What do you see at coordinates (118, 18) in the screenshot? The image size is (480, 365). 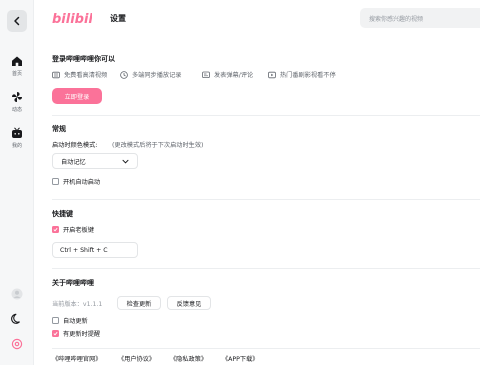 I see `page-title: 设置` at bounding box center [118, 18].